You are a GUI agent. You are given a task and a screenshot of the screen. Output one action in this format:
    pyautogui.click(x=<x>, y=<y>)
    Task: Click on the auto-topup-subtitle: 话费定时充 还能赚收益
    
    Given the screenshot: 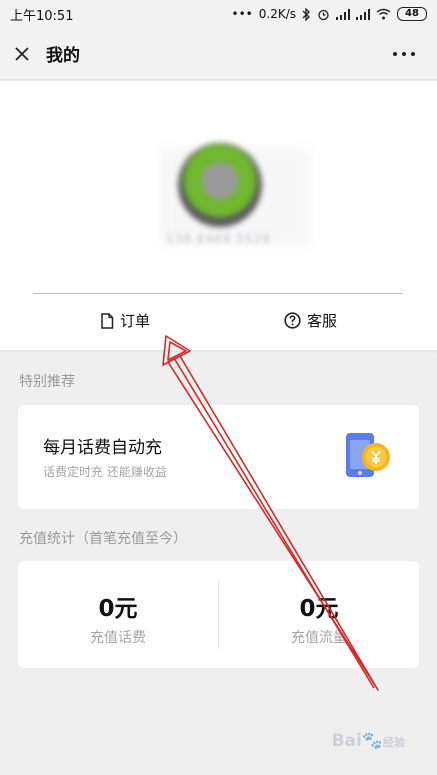 What is the action you would take?
    pyautogui.click(x=105, y=472)
    